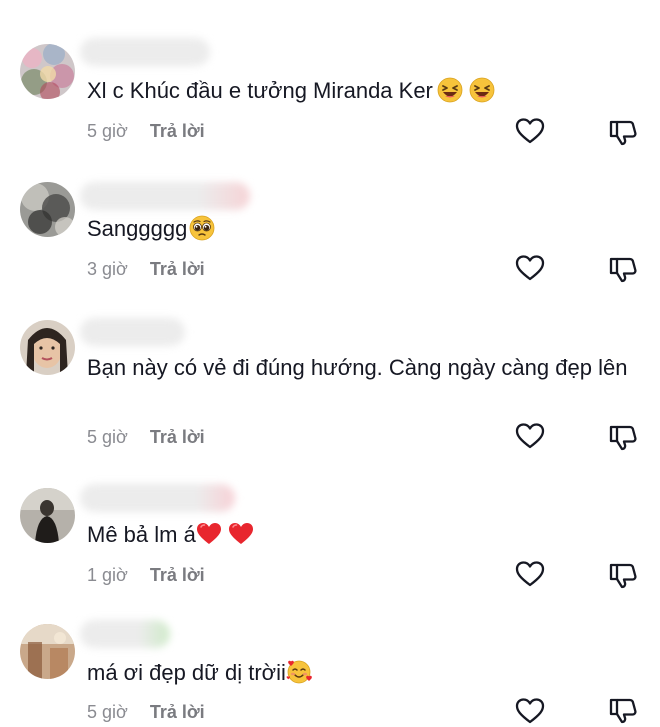  Describe the element at coordinates (146, 269) in the screenshot. I see `comment-meta: 3 giờ Trả lời` at that location.